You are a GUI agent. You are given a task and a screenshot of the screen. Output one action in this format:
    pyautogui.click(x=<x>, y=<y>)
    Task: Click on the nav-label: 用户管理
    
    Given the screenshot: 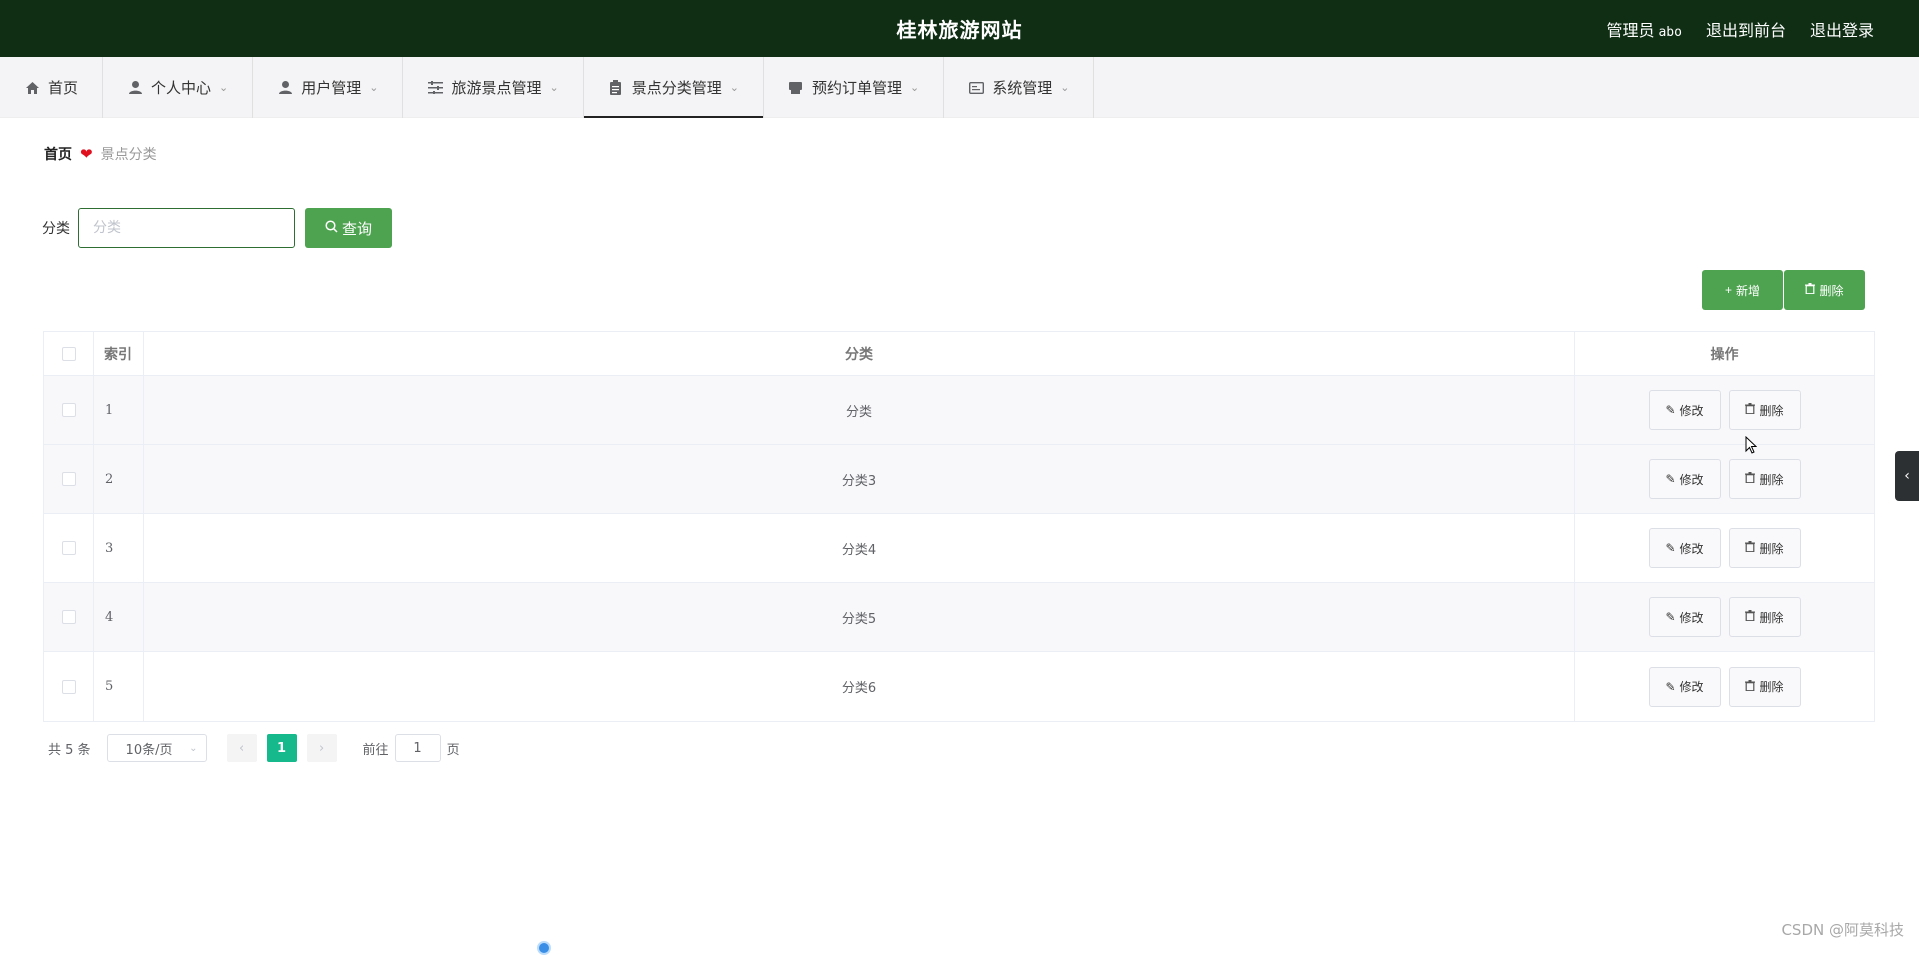 What is the action you would take?
    pyautogui.click(x=331, y=88)
    